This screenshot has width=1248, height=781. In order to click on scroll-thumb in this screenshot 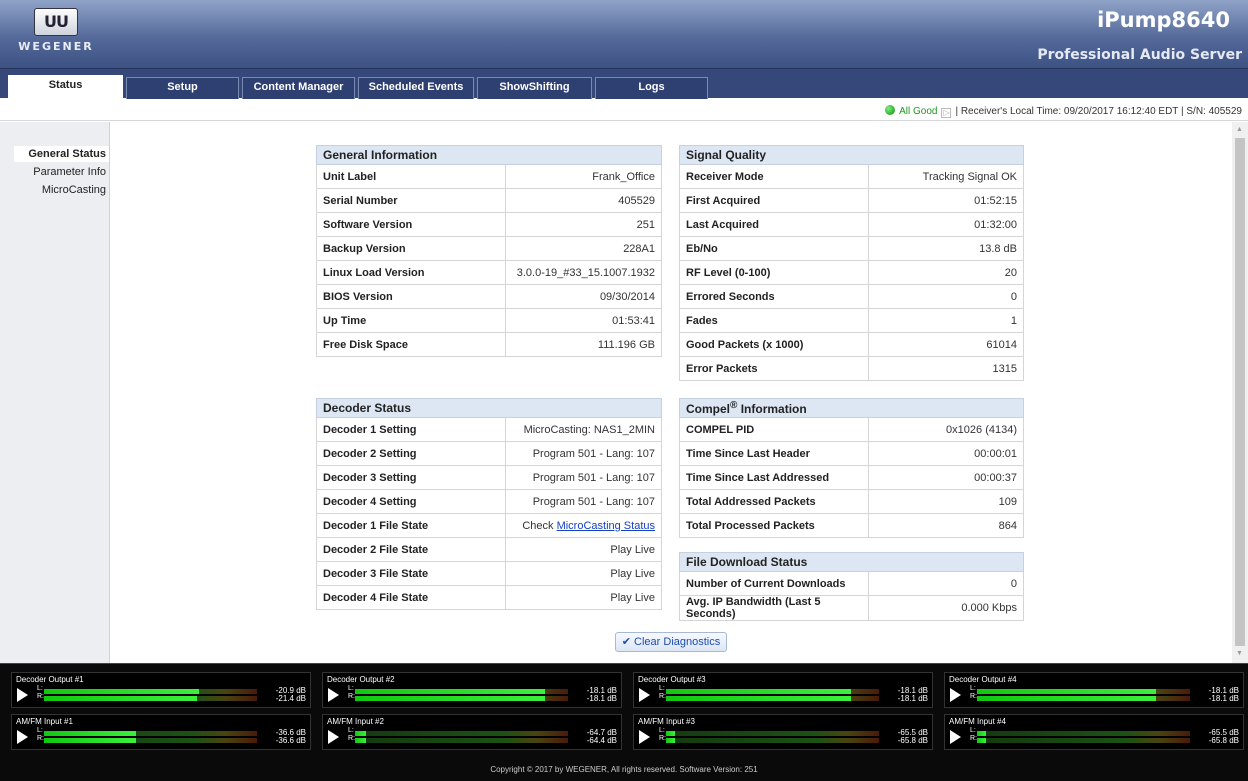, I will do `click(1240, 392)`.